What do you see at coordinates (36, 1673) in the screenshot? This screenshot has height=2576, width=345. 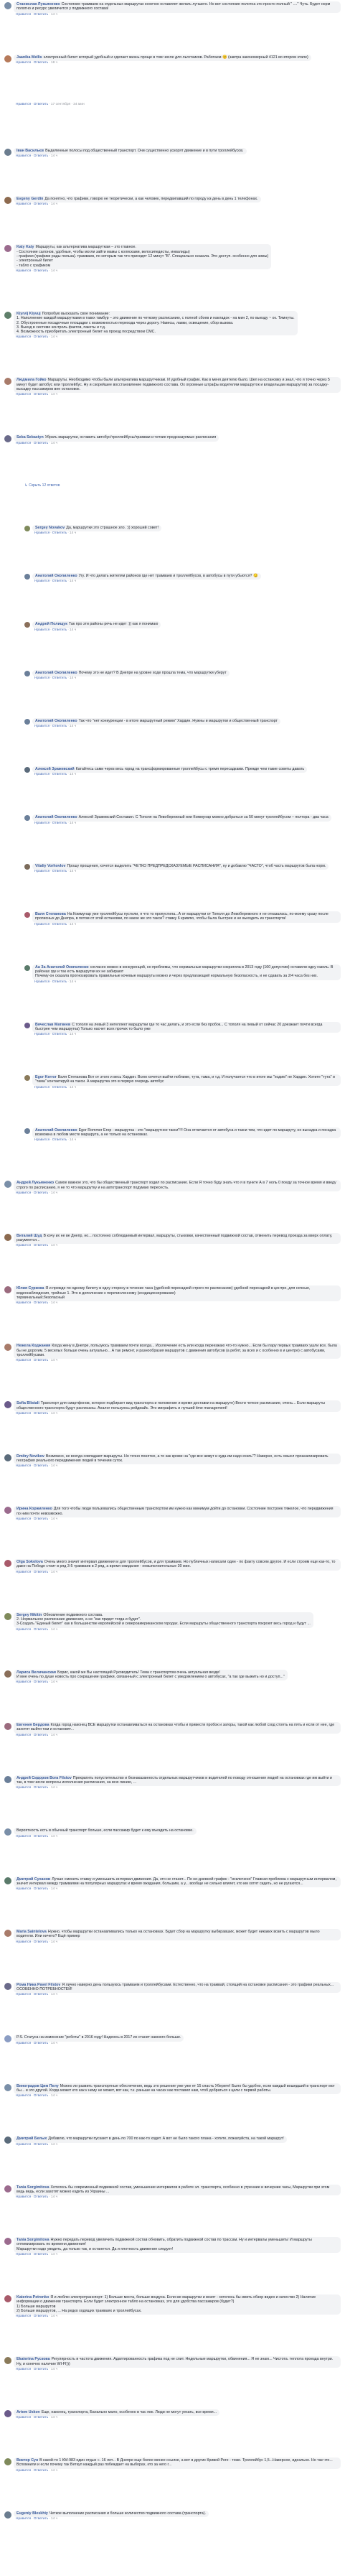 I see `author-name: Лариса Величанская` at bounding box center [36, 1673].